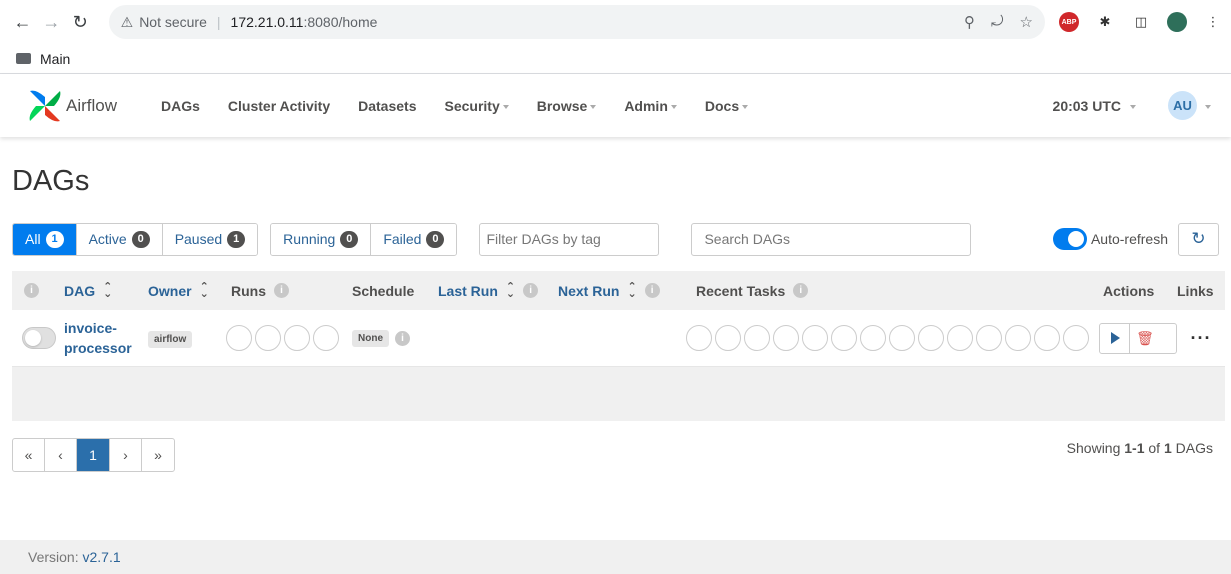  I want to click on back-icon: ←, so click(22, 22).